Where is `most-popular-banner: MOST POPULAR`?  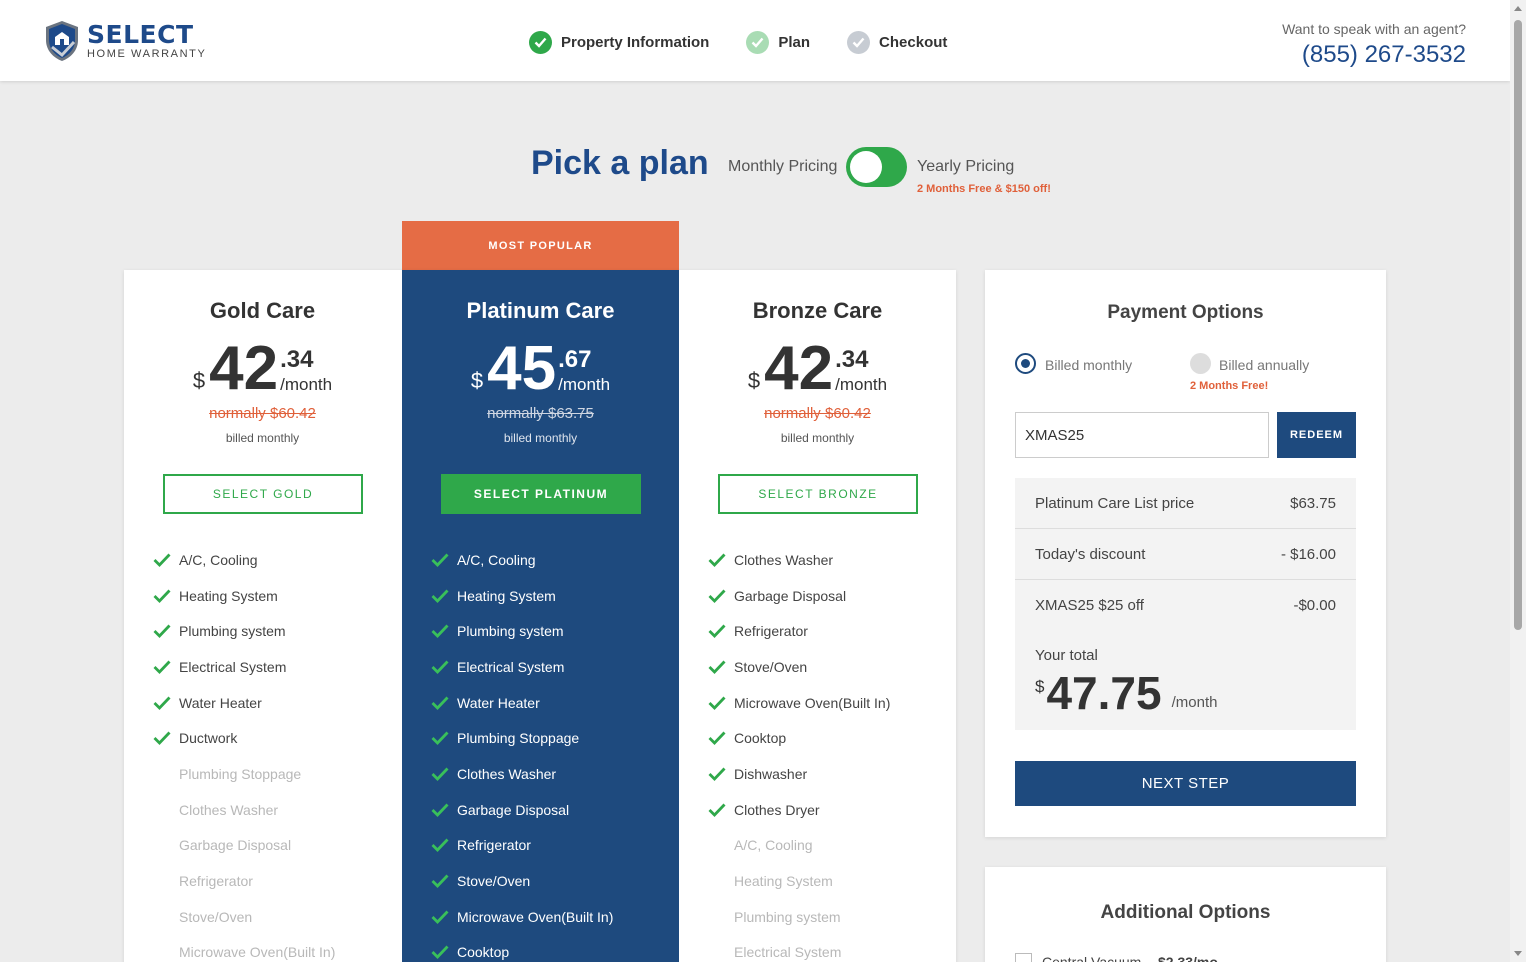
most-popular-banner: MOST POPULAR is located at coordinates (540, 246).